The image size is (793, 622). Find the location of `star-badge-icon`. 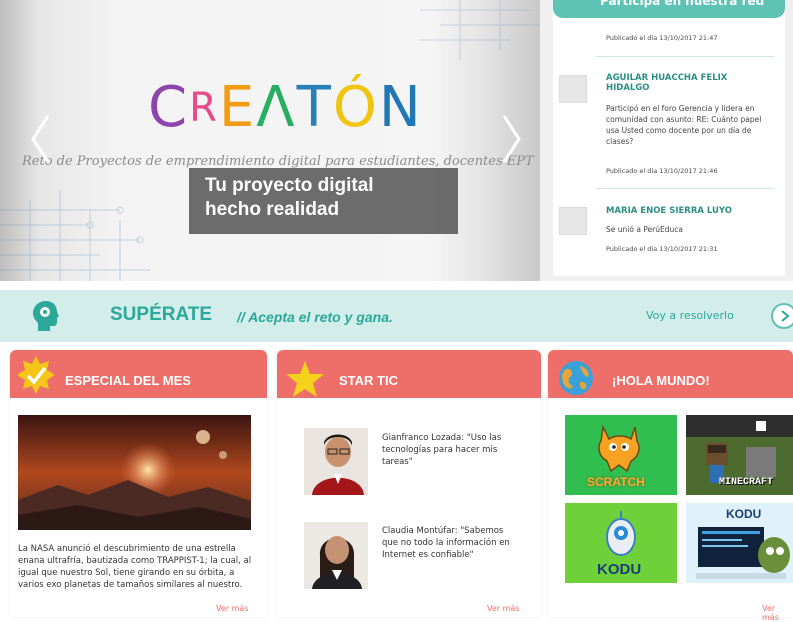

star-badge-icon is located at coordinates (36, 375).